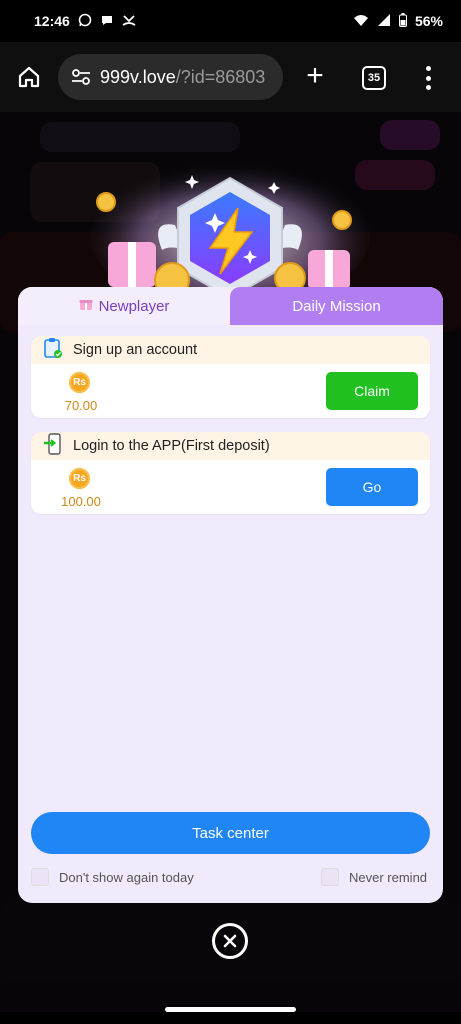 This screenshot has height=1024, width=461. What do you see at coordinates (171, 446) in the screenshot?
I see `task-title: Login to the APP(First deposit)` at bounding box center [171, 446].